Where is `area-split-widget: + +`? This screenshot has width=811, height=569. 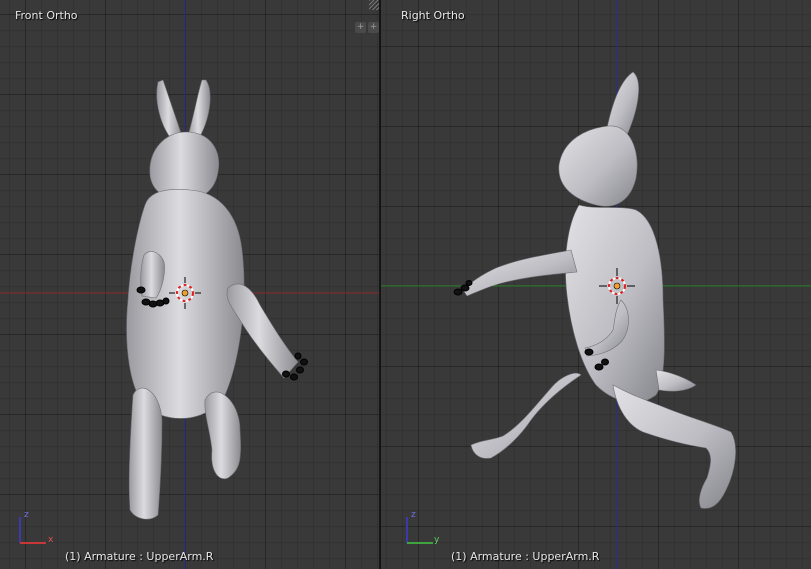 area-split-widget: + + is located at coordinates (366, 29).